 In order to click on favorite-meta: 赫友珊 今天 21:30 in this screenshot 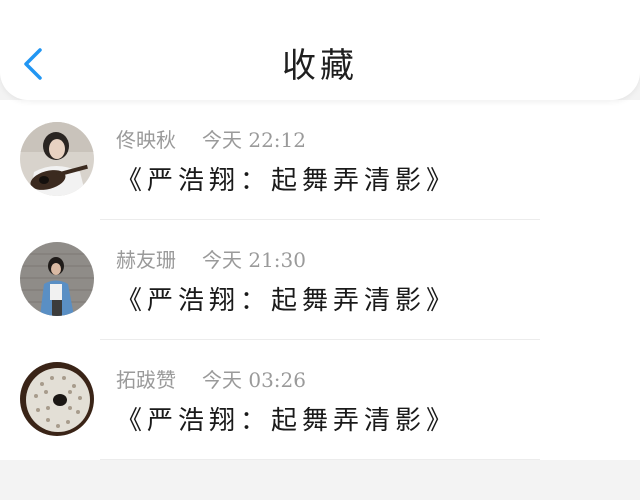, I will do `click(211, 258)`.